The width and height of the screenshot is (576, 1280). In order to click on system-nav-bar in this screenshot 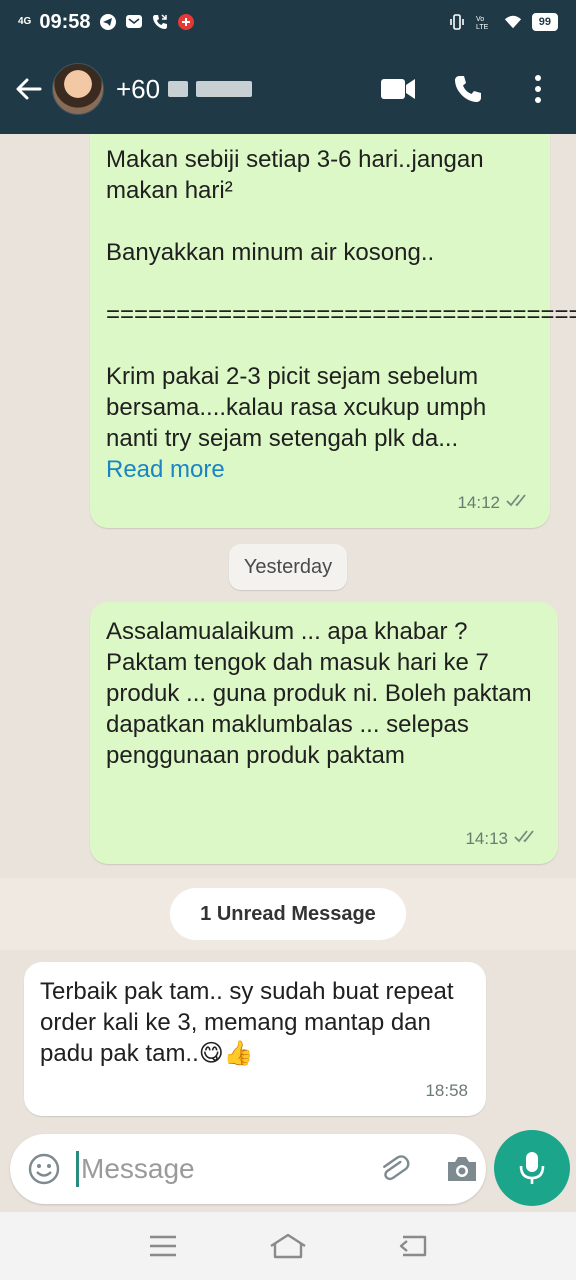, I will do `click(288, 1246)`.